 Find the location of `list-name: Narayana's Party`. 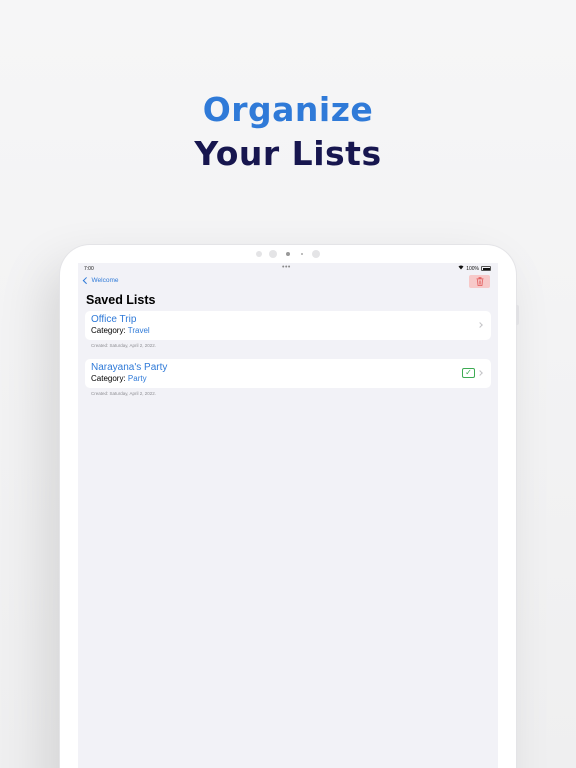

list-name: Narayana's Party is located at coordinates (129, 367).